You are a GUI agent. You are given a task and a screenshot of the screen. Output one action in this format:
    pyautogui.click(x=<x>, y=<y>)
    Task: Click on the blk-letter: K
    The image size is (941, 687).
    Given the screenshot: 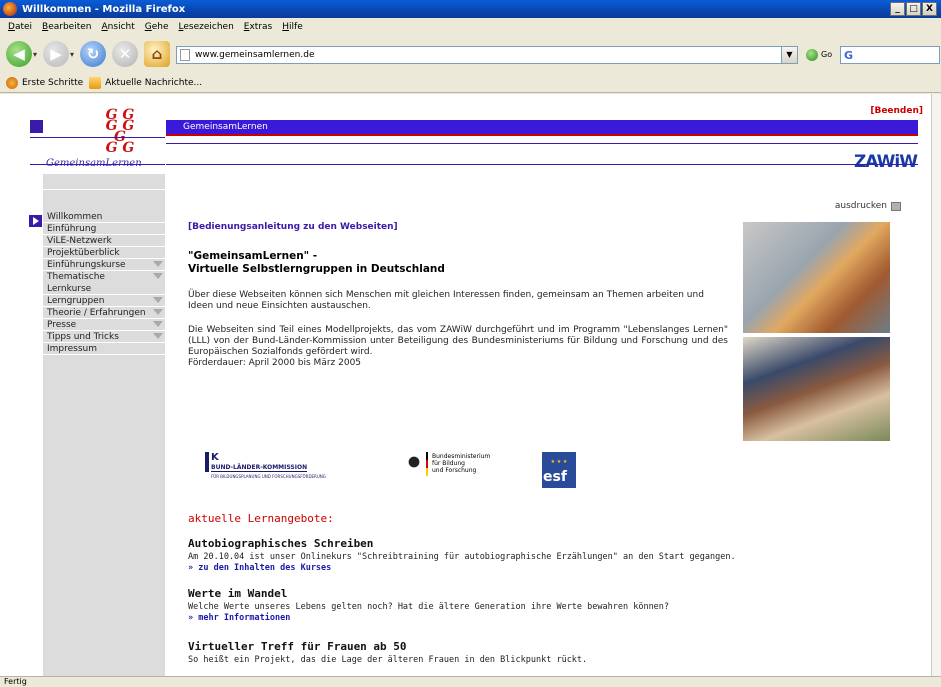 What is the action you would take?
    pyautogui.click(x=215, y=457)
    